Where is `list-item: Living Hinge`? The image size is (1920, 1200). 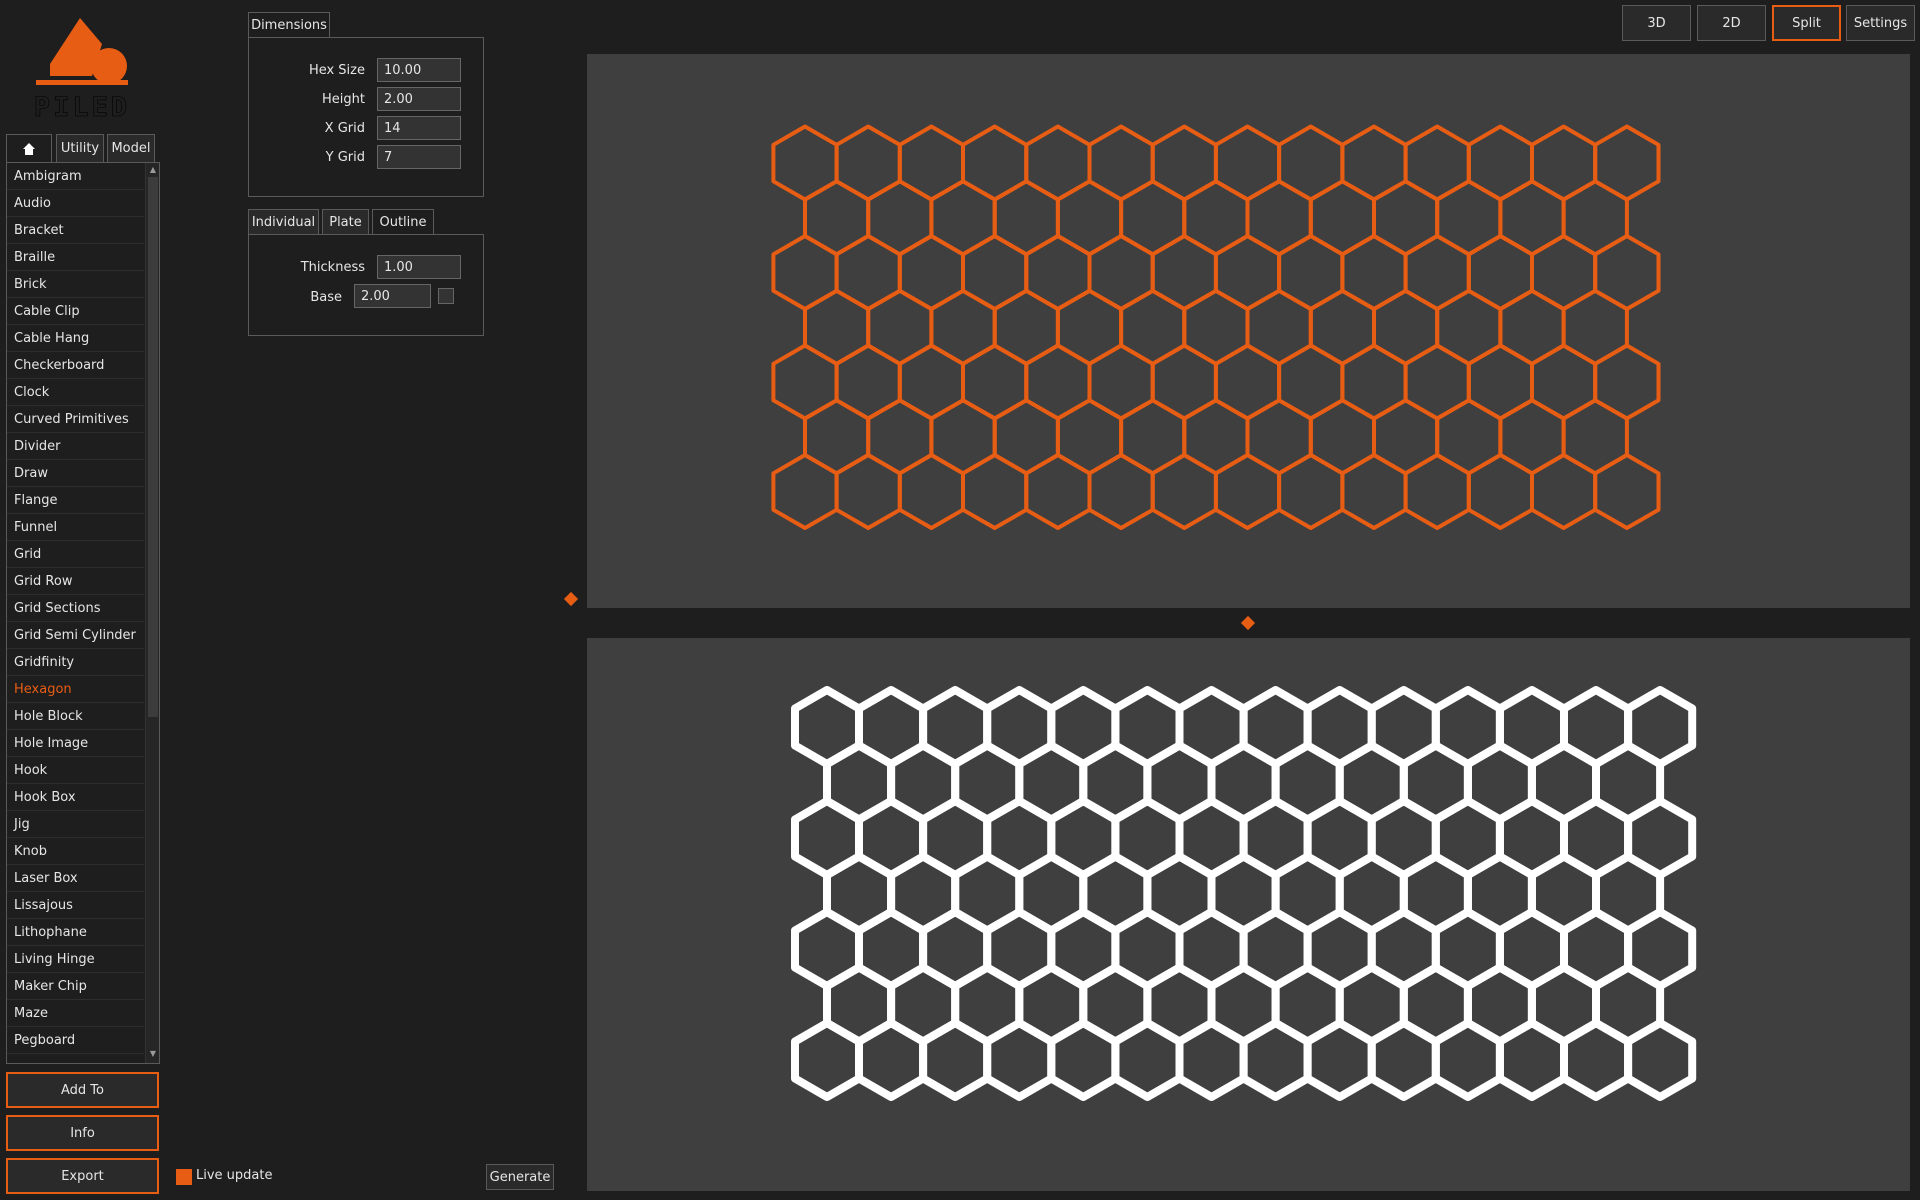
list-item: Living Hinge is located at coordinates (75, 959).